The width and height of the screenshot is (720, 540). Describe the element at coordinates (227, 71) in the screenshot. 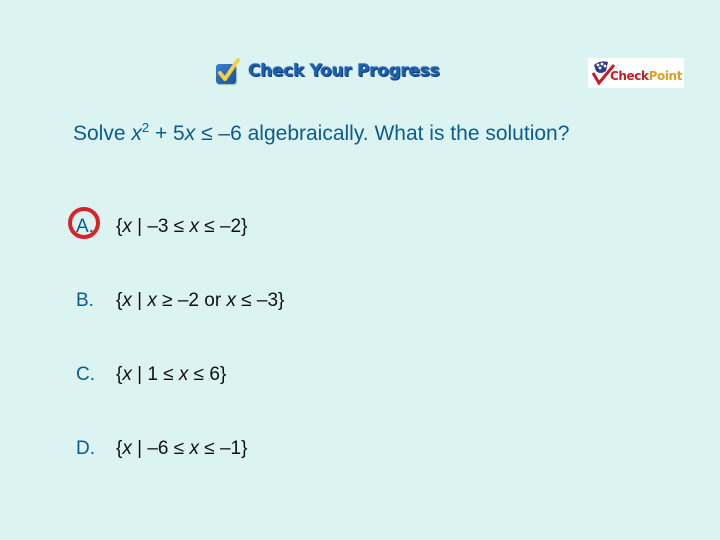

I see `checkbox-checked-icon` at that location.